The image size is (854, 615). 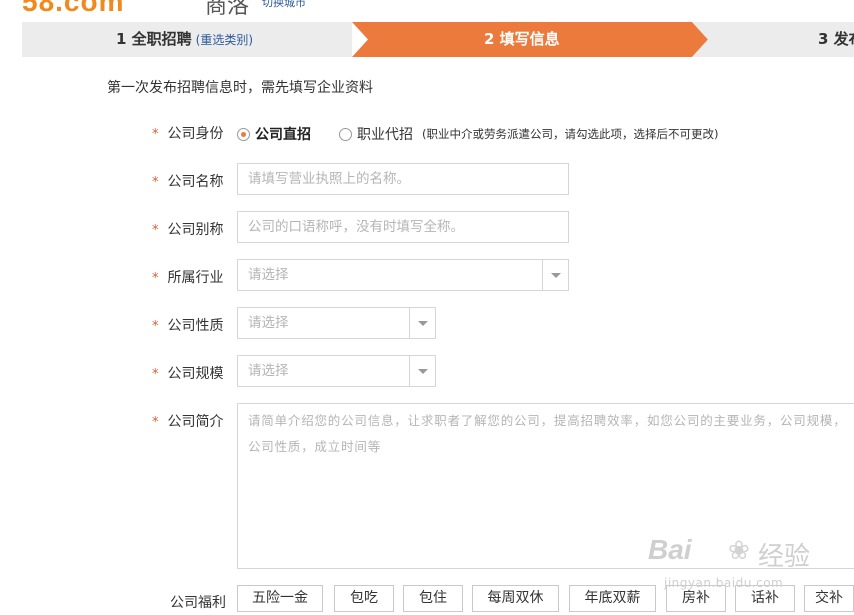 I want to click on step-2-current: 2 填写信息, so click(x=530, y=39).